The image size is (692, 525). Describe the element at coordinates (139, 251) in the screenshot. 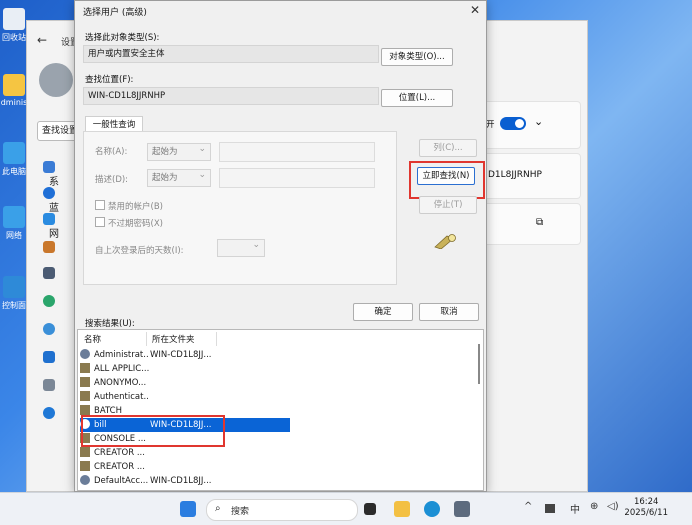

I see `days-since-login-label: 自上次登录后的天数(I):` at that location.